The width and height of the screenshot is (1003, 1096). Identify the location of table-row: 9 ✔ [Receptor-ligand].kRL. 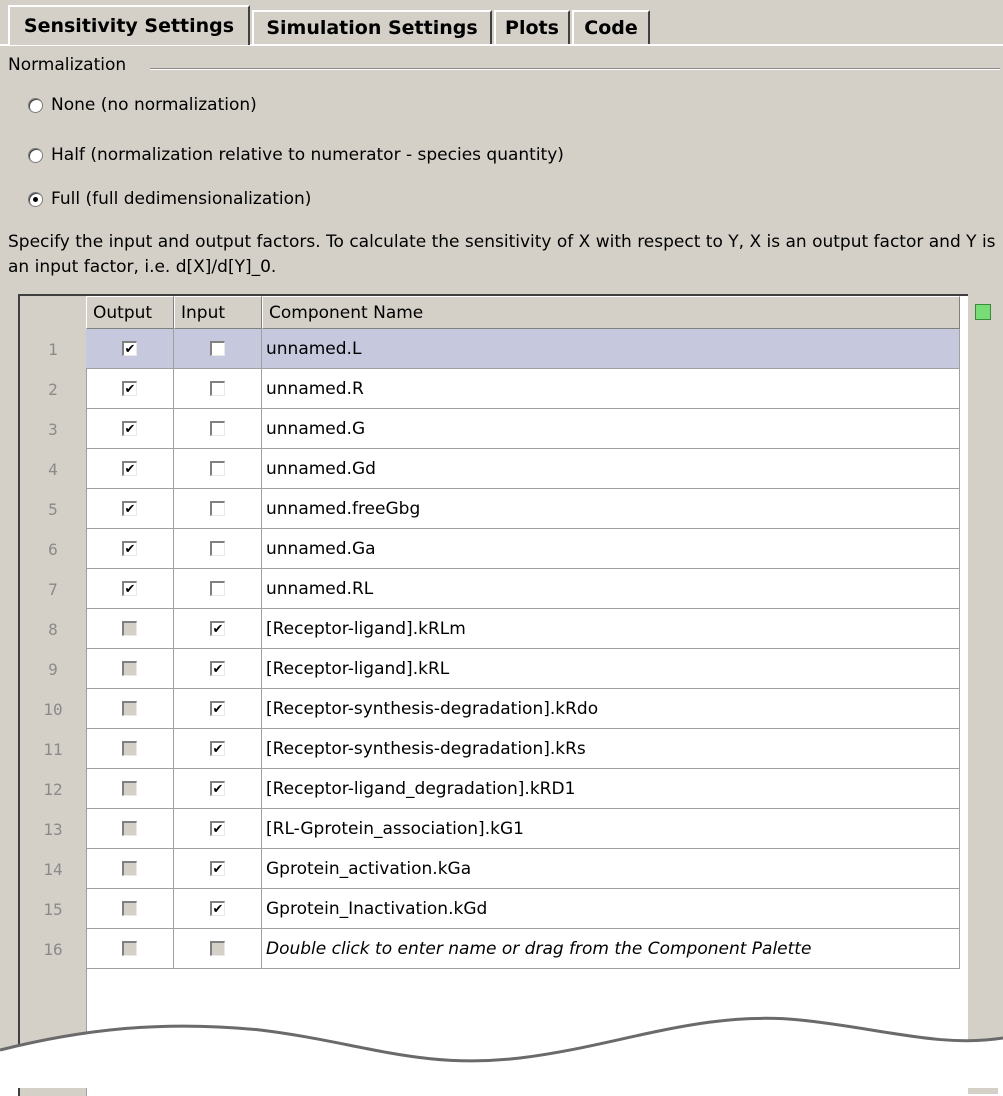
(491, 669).